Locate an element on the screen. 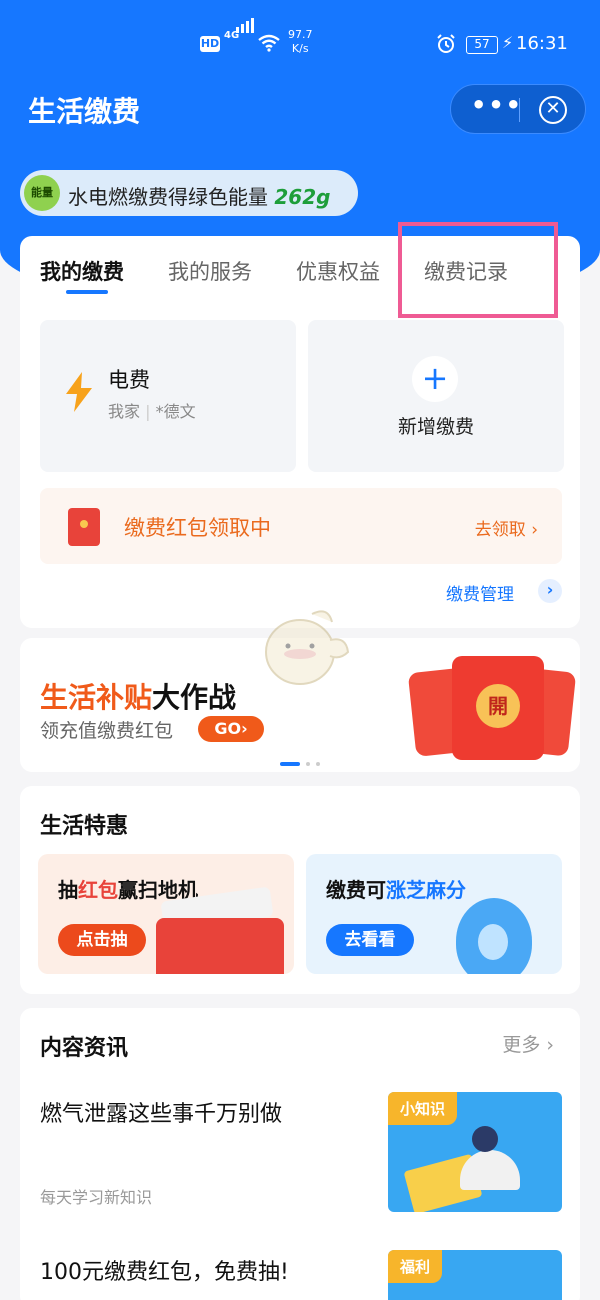  energy-badge-icon: 能量 is located at coordinates (42, 193).